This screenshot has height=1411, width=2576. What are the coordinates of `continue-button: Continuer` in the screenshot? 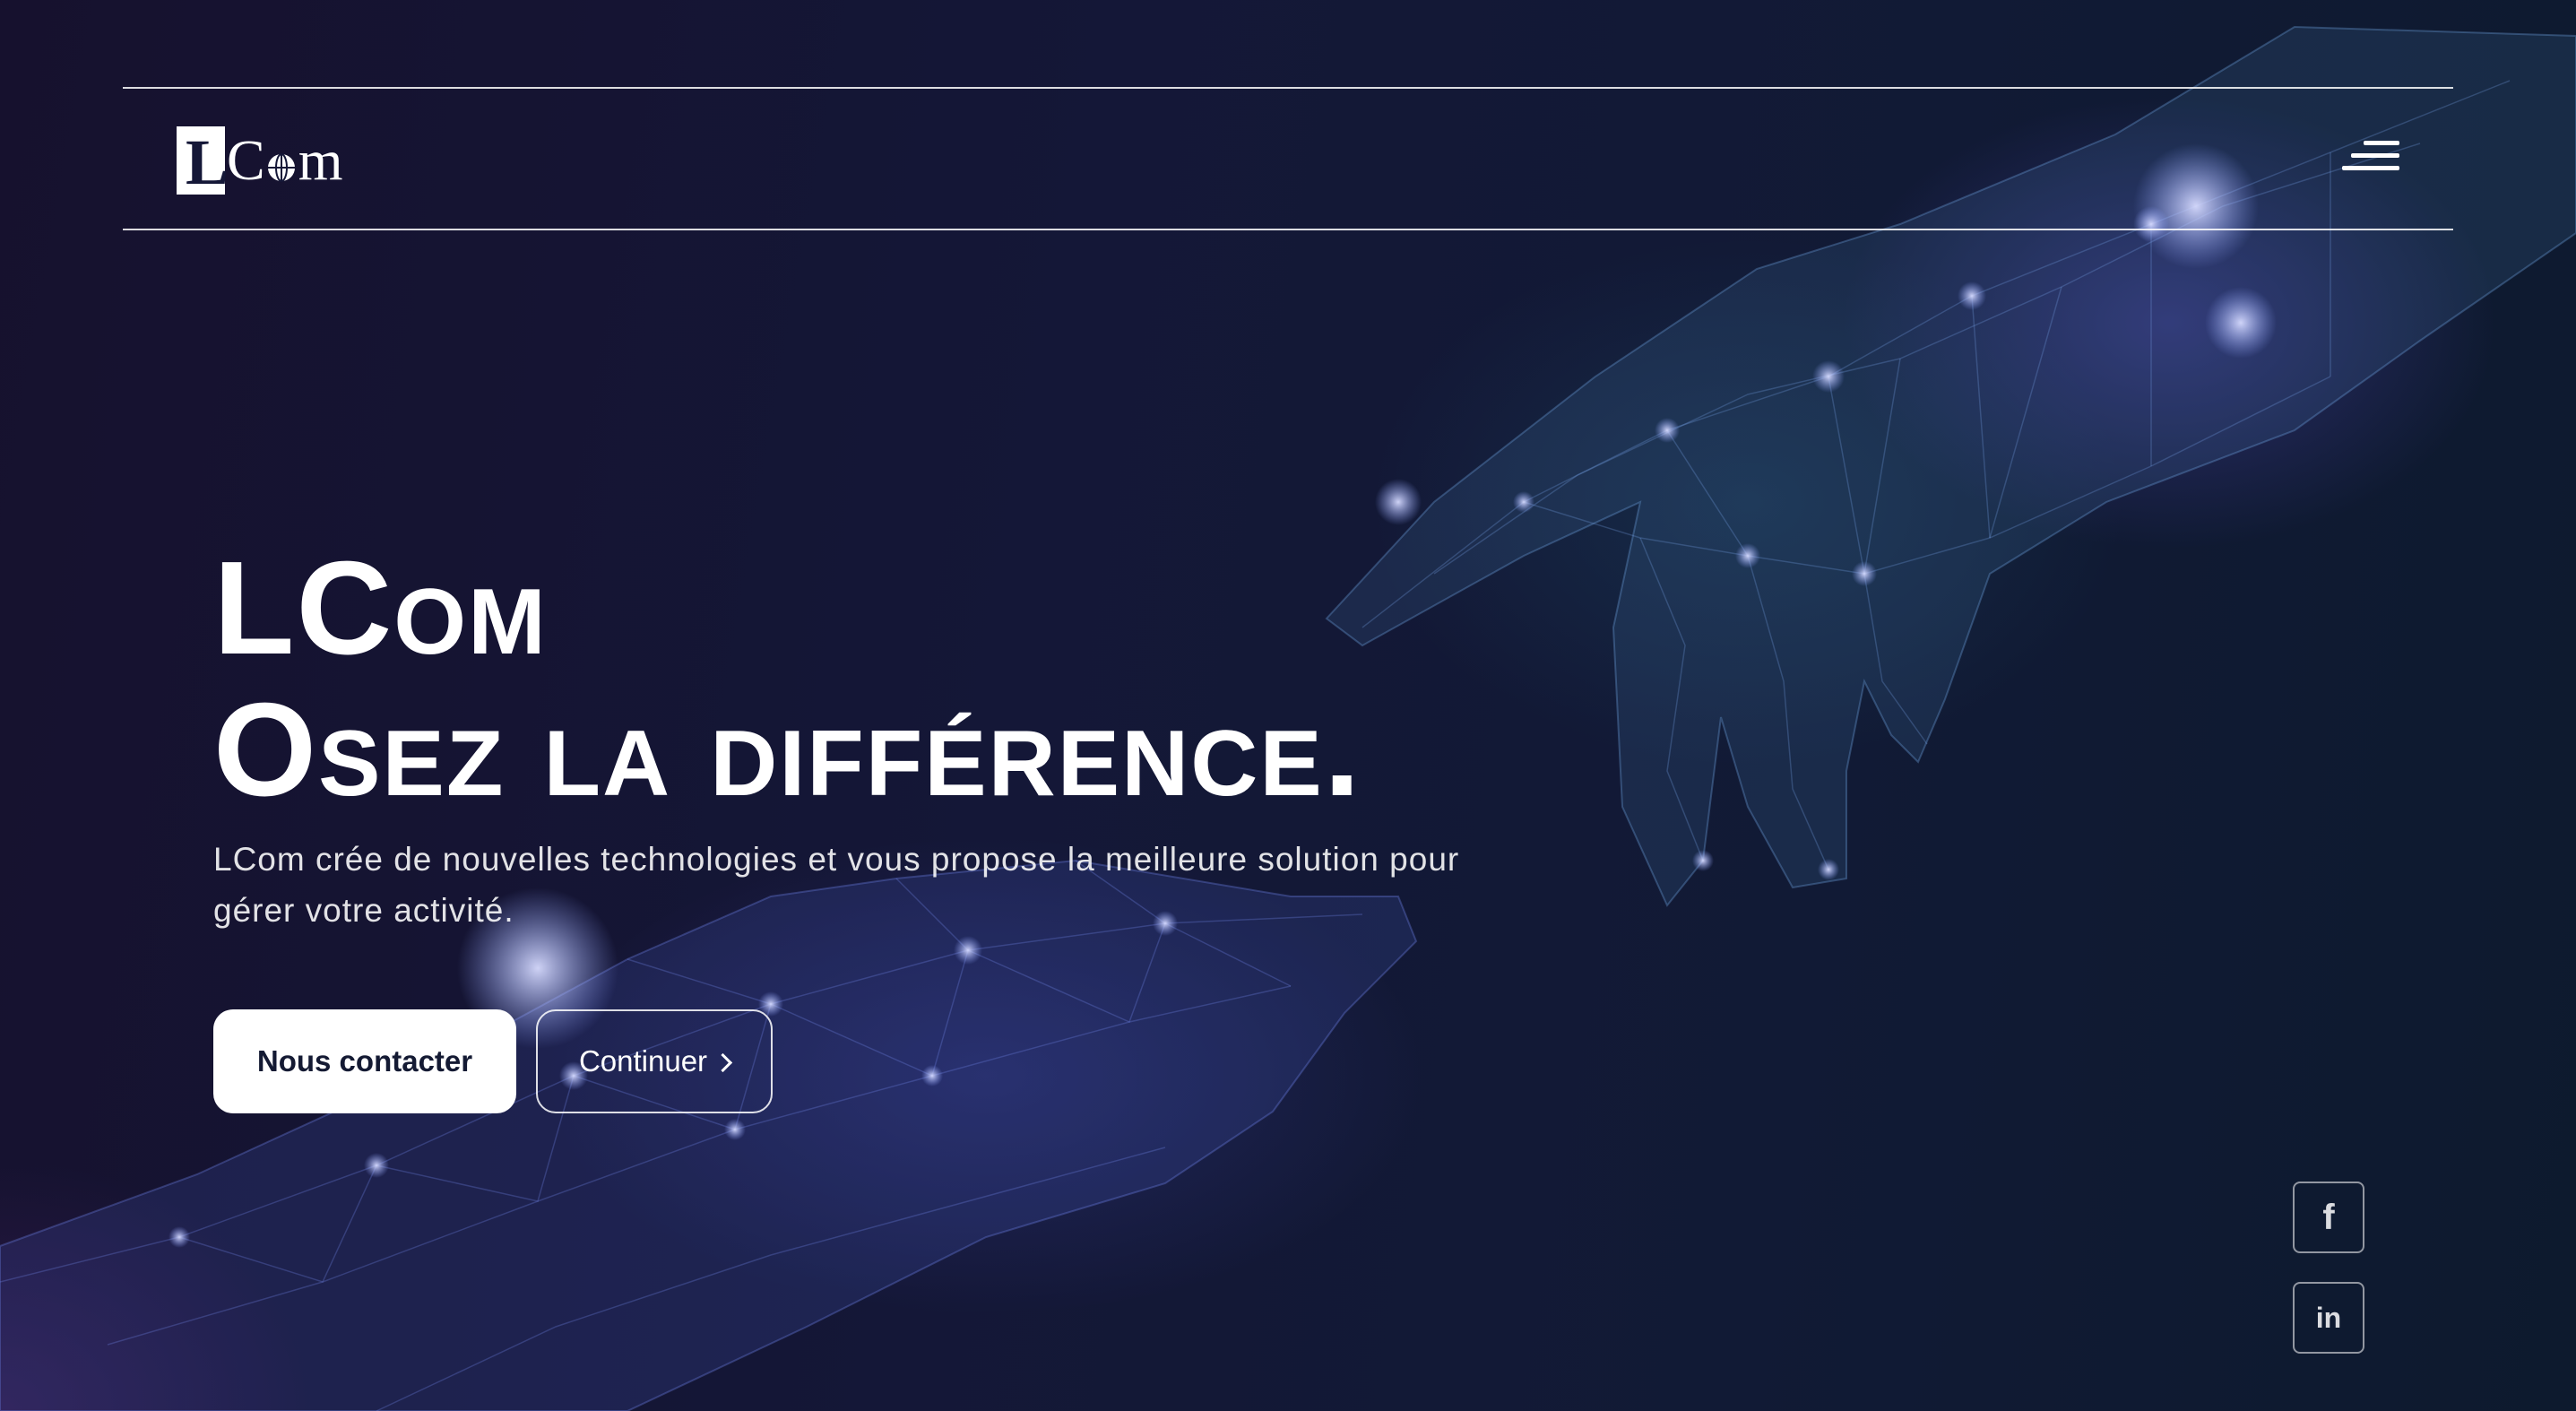 It's located at (654, 1061).